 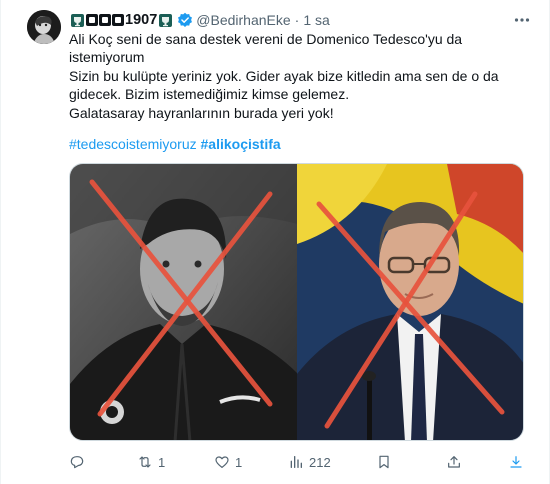 I want to click on more-options-button, so click(x=522, y=20).